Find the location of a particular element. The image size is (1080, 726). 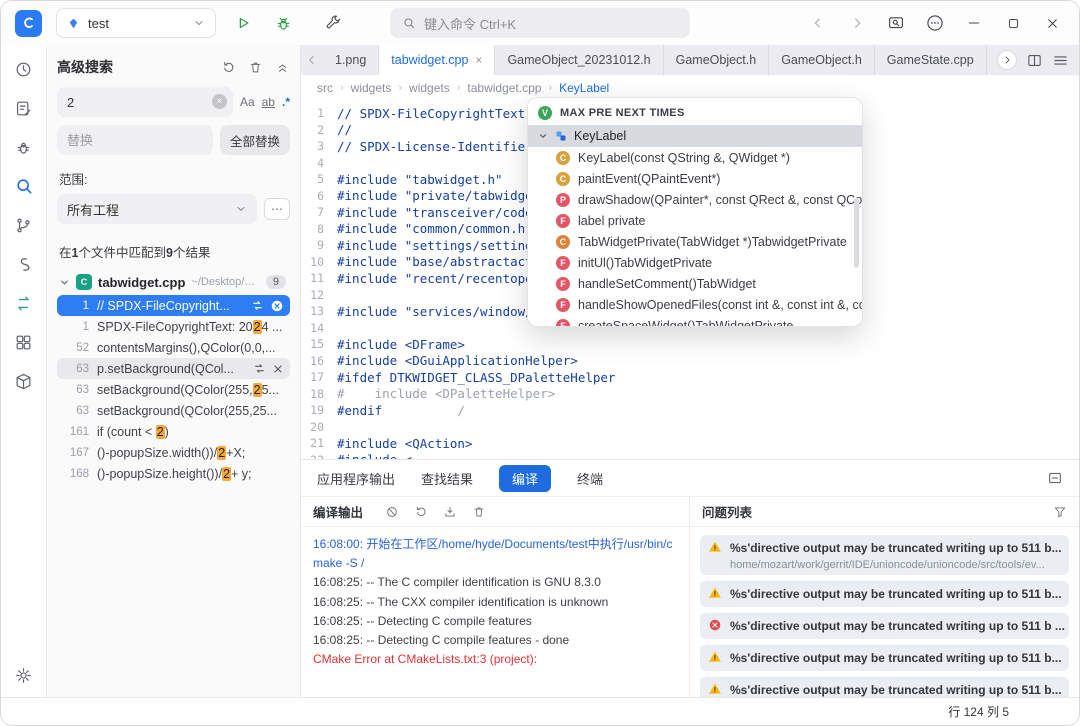

line-number: 7 is located at coordinates (319, 212).